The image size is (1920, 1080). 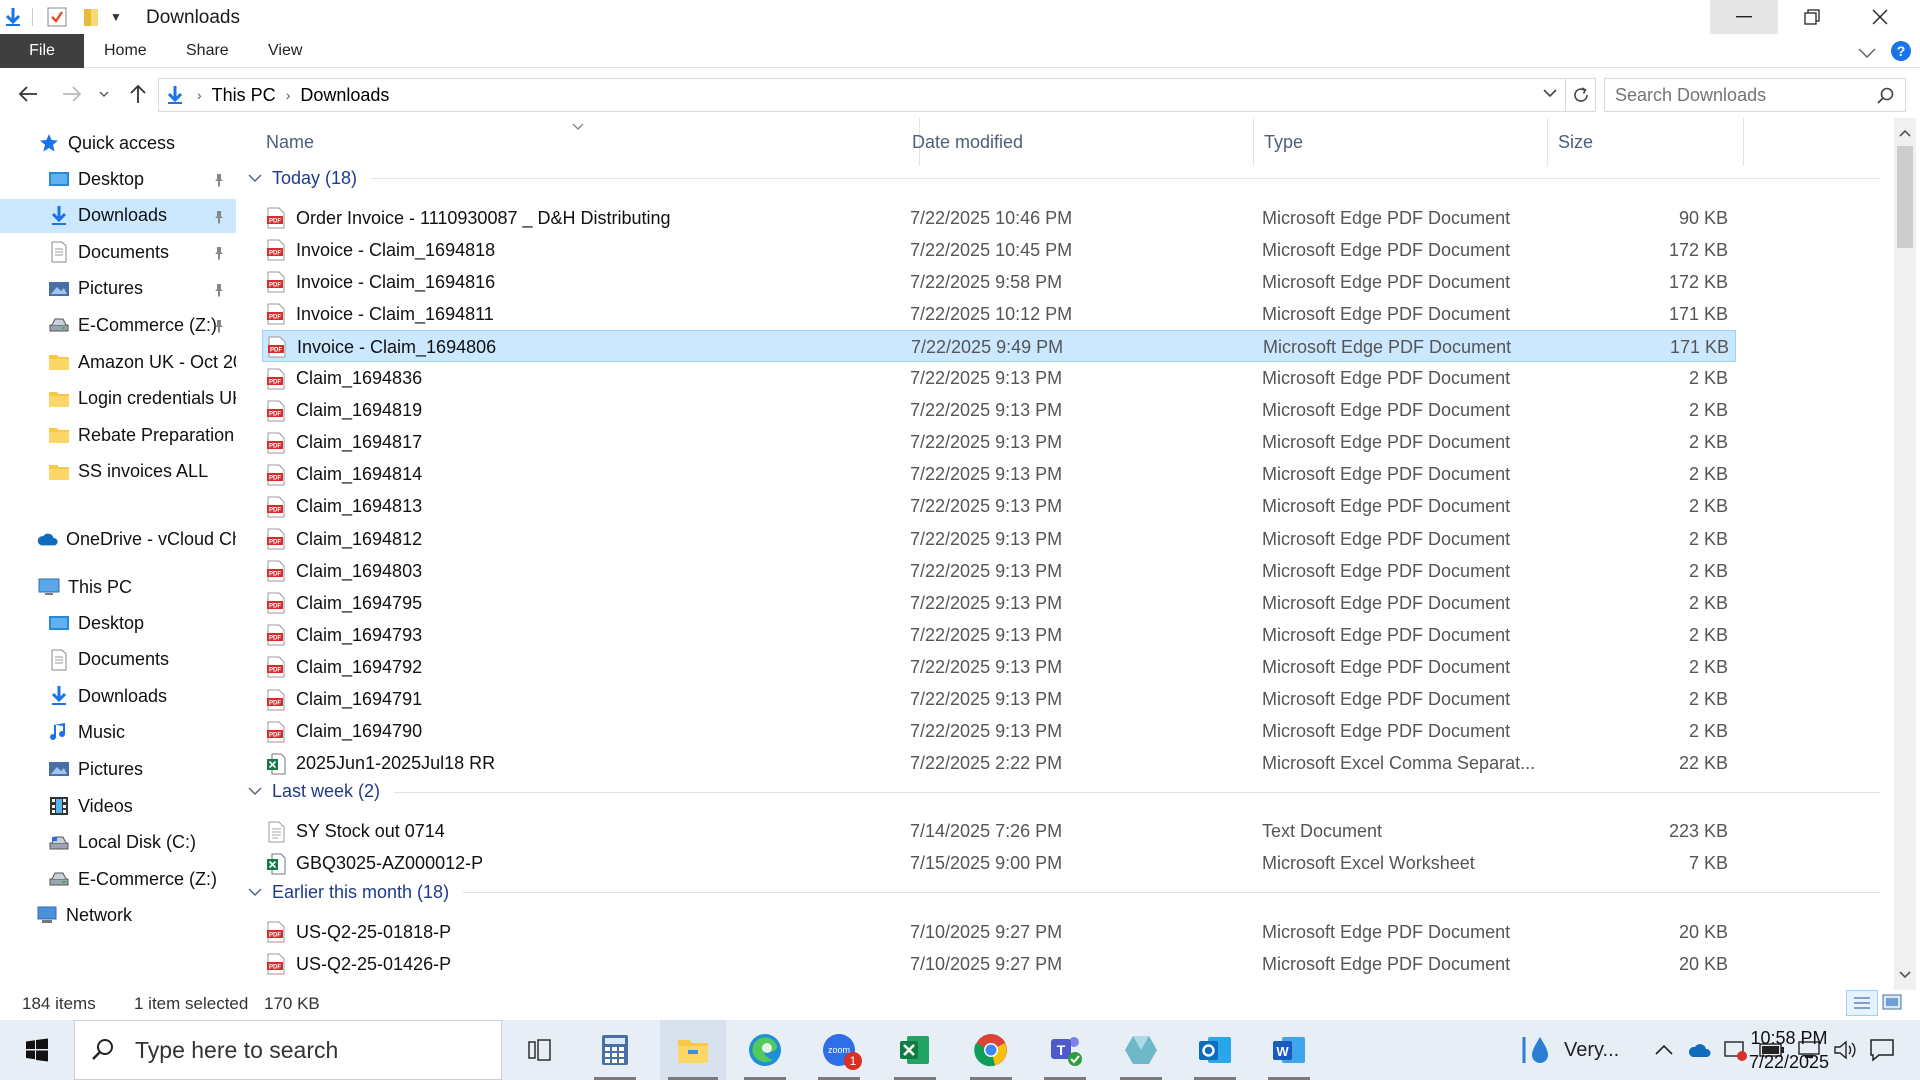 What do you see at coordinates (1699, 1050) in the screenshot?
I see `onedrive-tray-icon` at bounding box center [1699, 1050].